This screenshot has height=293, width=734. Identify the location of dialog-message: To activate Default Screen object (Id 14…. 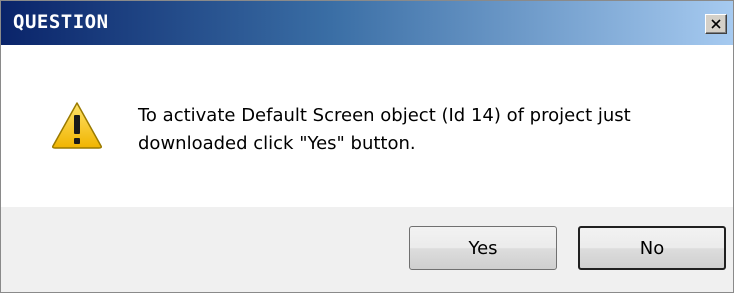
(384, 129).